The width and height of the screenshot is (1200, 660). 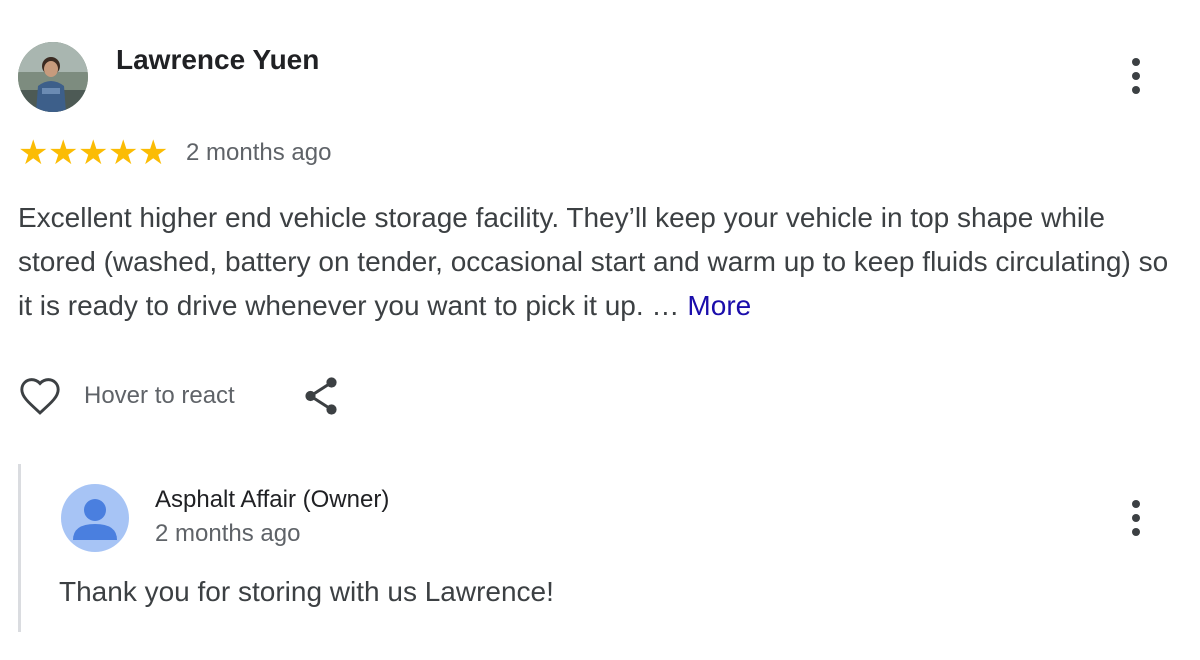 I want to click on heart-svg, so click(x=40, y=396).